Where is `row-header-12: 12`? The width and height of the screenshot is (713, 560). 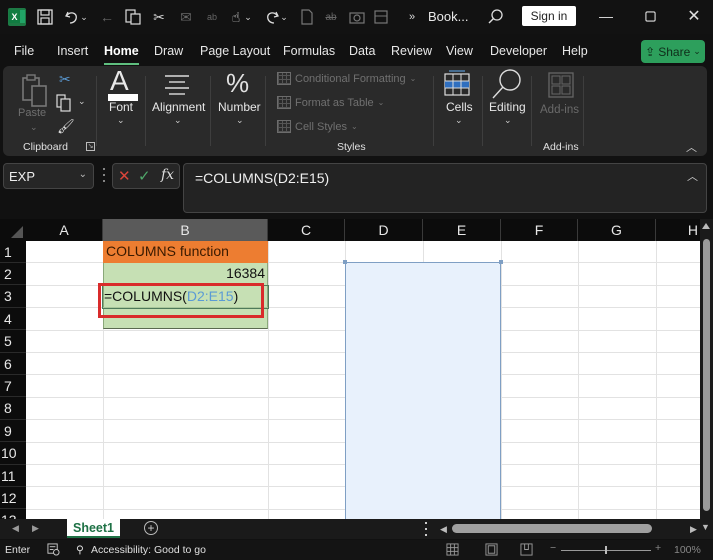 row-header-12: 12 is located at coordinates (13, 498).